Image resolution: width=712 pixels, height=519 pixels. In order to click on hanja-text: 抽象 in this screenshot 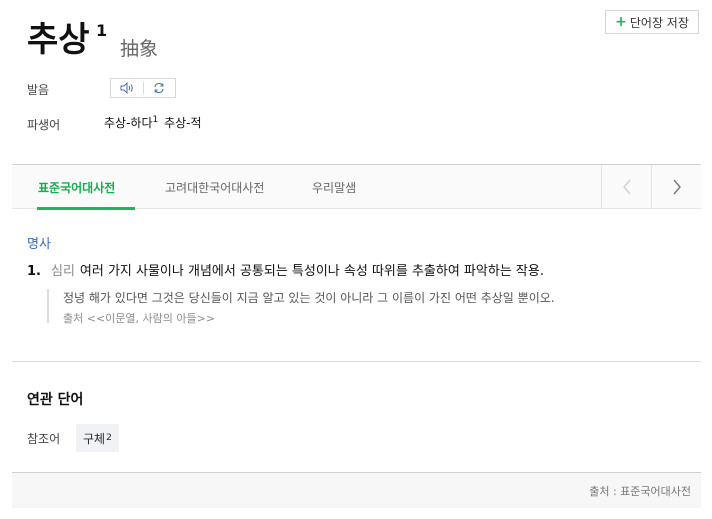, I will do `click(139, 49)`.